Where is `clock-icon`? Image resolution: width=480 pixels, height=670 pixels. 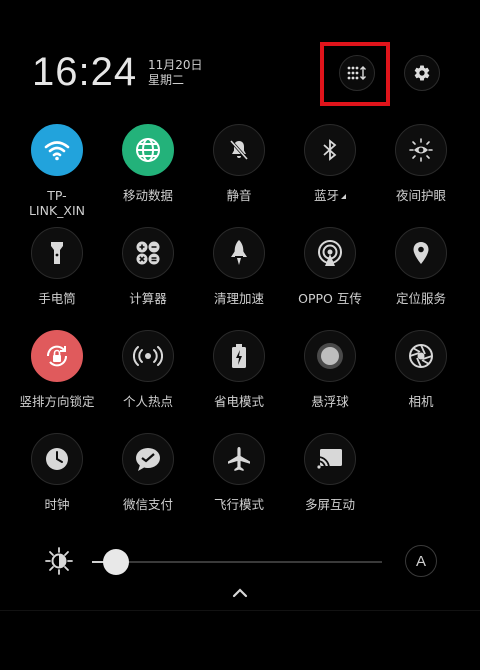
clock-icon is located at coordinates (57, 459).